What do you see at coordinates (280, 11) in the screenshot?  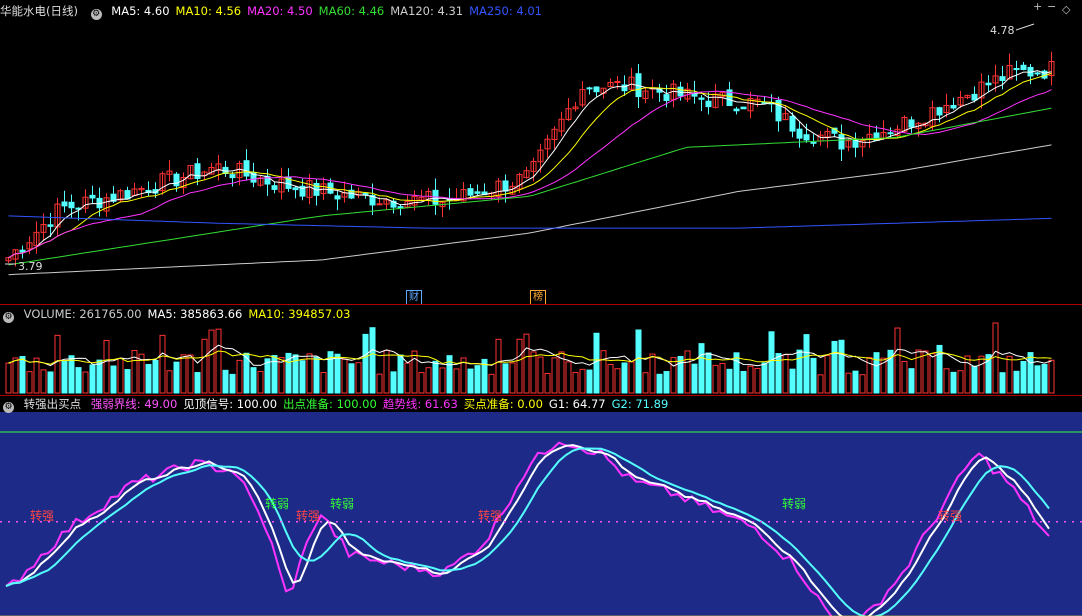 I see `ma-legend-item: MA20: 4.50` at bounding box center [280, 11].